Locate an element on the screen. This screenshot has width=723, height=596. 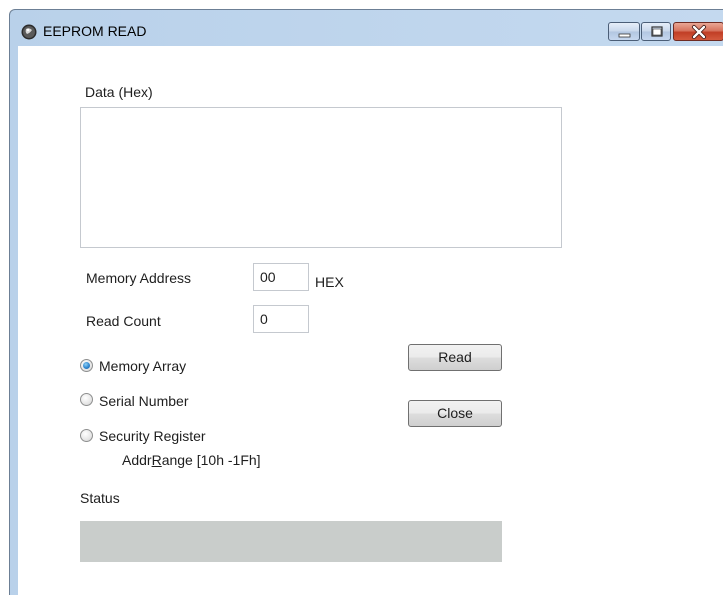
read-count-label: Read Count is located at coordinates (123, 321).